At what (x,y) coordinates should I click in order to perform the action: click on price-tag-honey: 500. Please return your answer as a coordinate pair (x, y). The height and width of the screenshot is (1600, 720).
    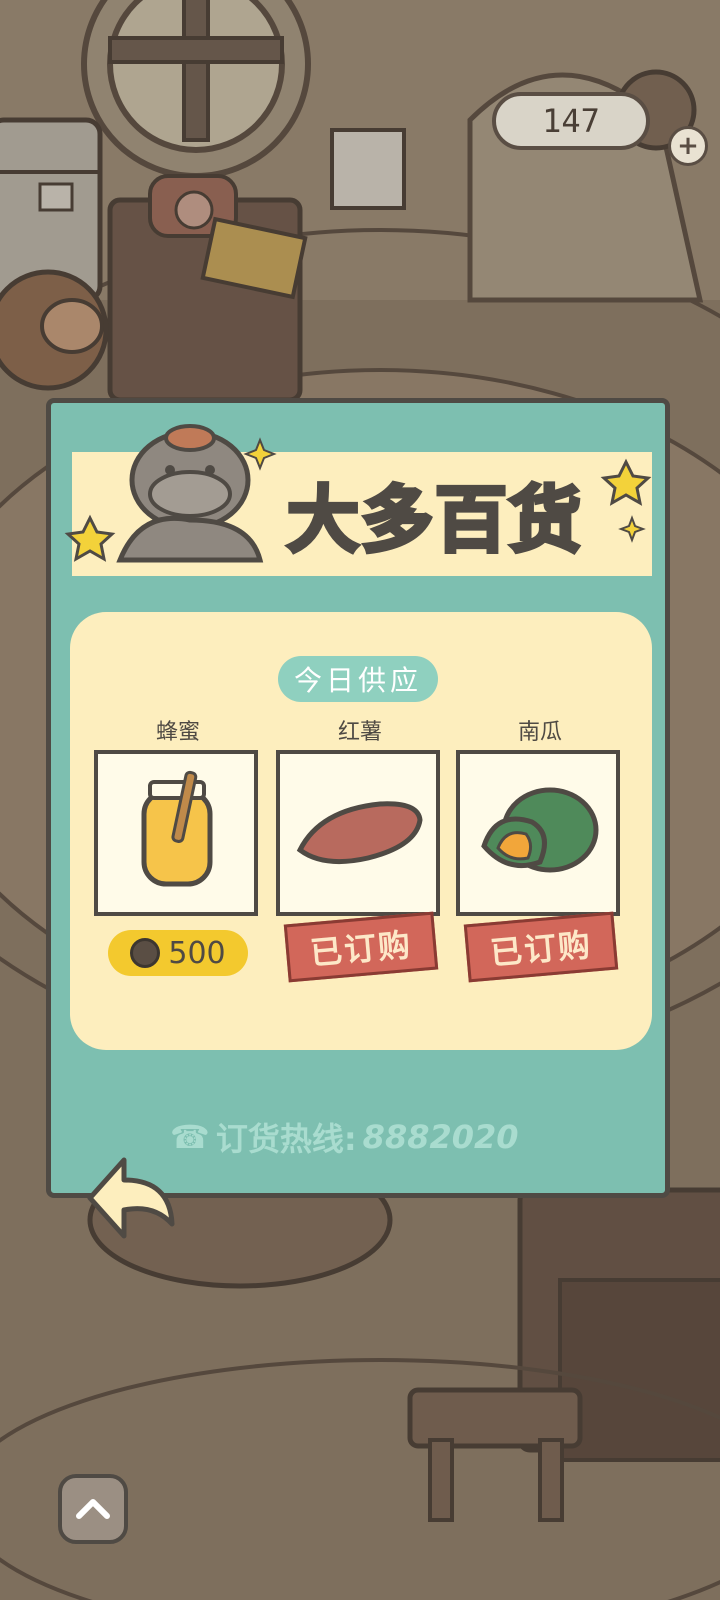
    Looking at the image, I should click on (178, 953).